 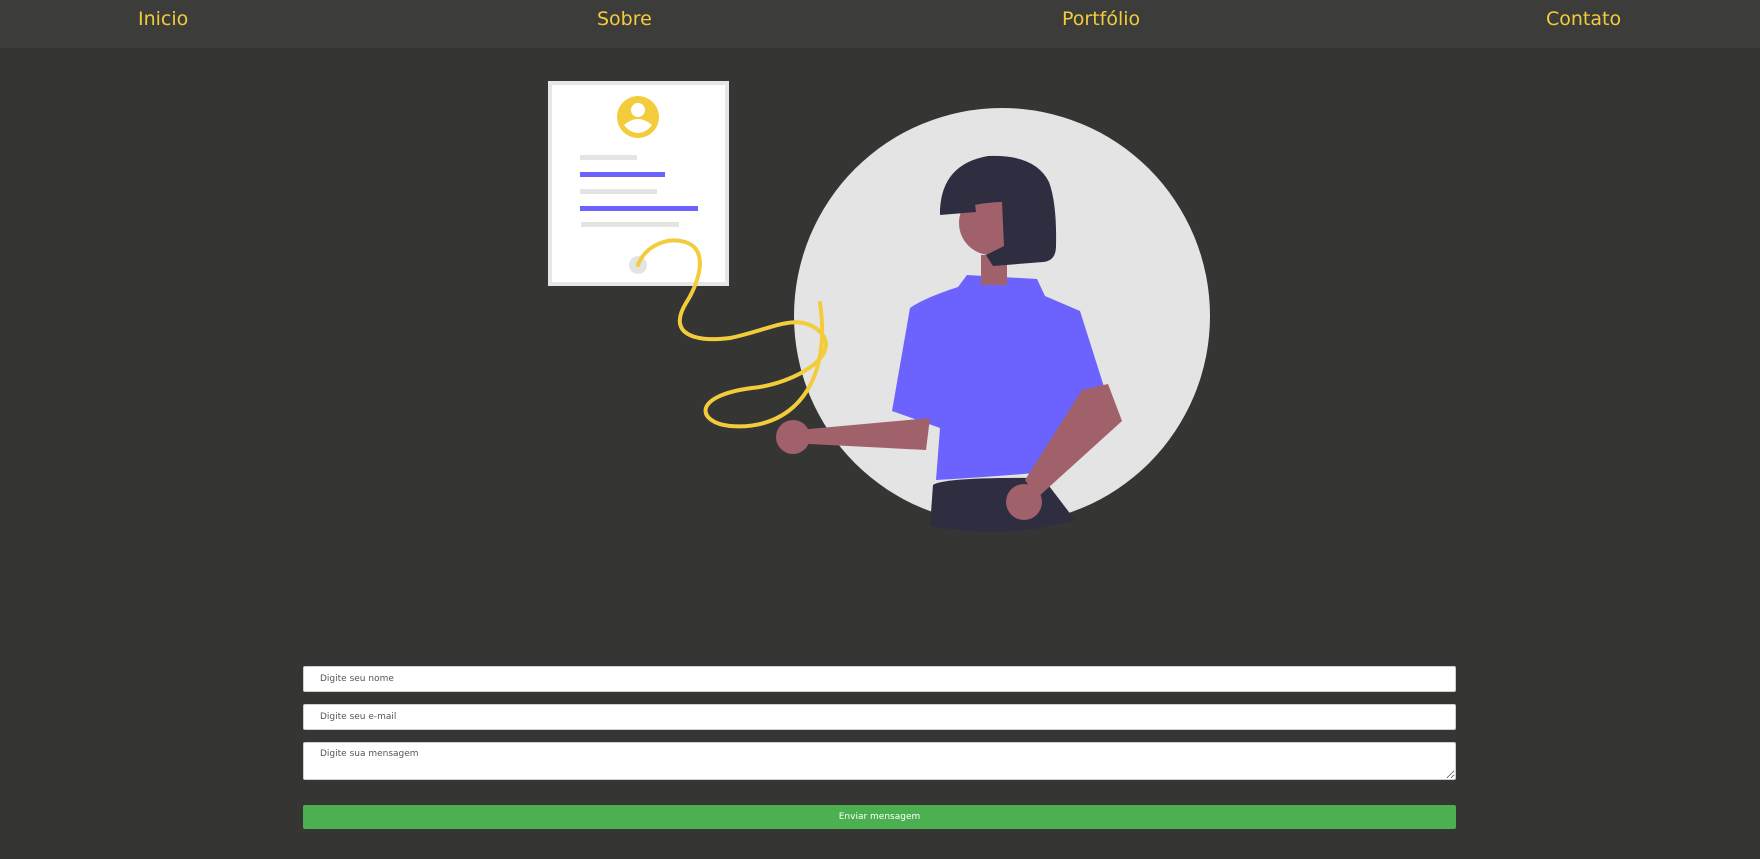 What do you see at coordinates (1583, 19) in the screenshot?
I see `nav-link-contato: Contato` at bounding box center [1583, 19].